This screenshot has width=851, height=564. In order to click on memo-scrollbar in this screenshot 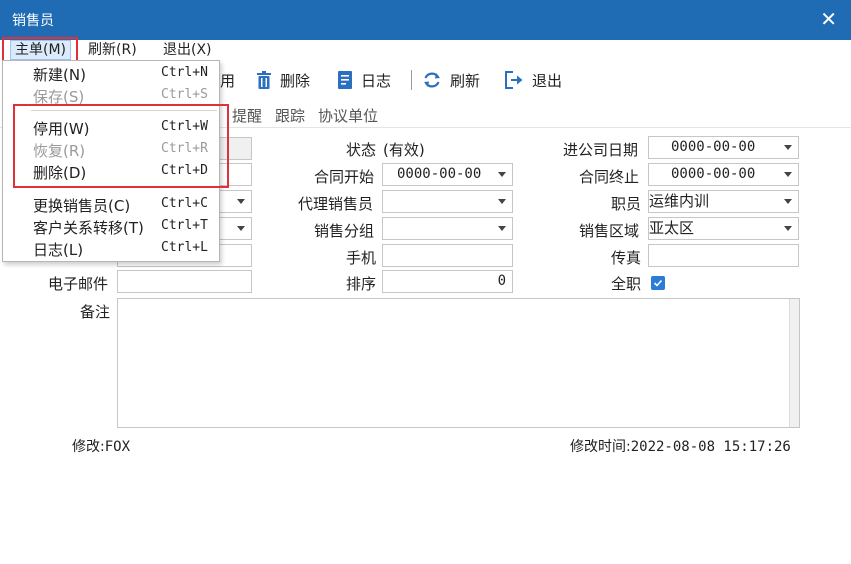, I will do `click(794, 363)`.